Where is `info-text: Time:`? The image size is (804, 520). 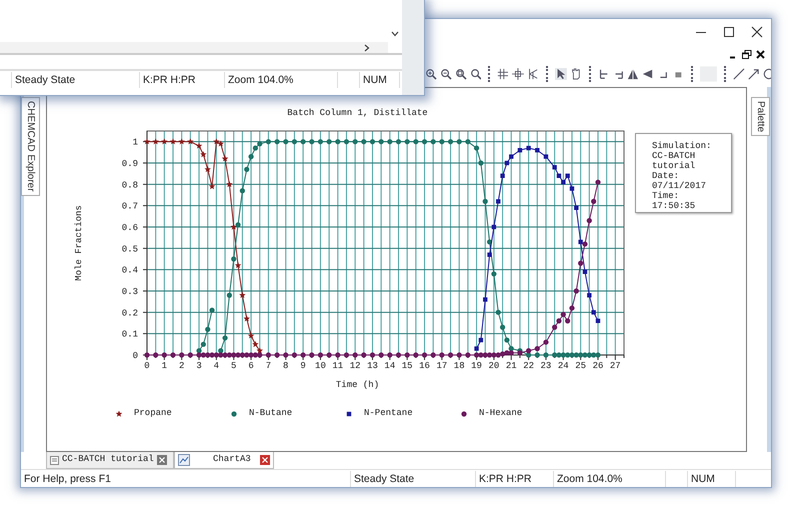 info-text: Time: is located at coordinates (666, 196).